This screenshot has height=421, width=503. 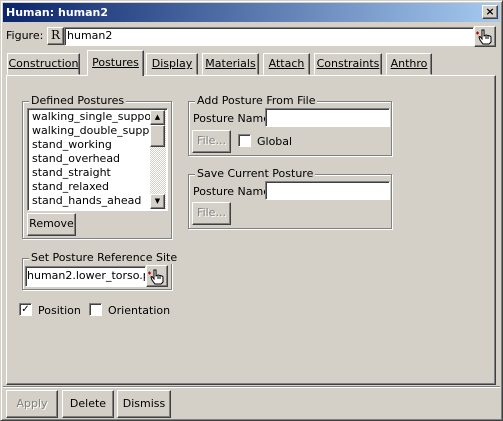 What do you see at coordinates (90, 187) in the screenshot?
I see `list-item: stand_relaxed` at bounding box center [90, 187].